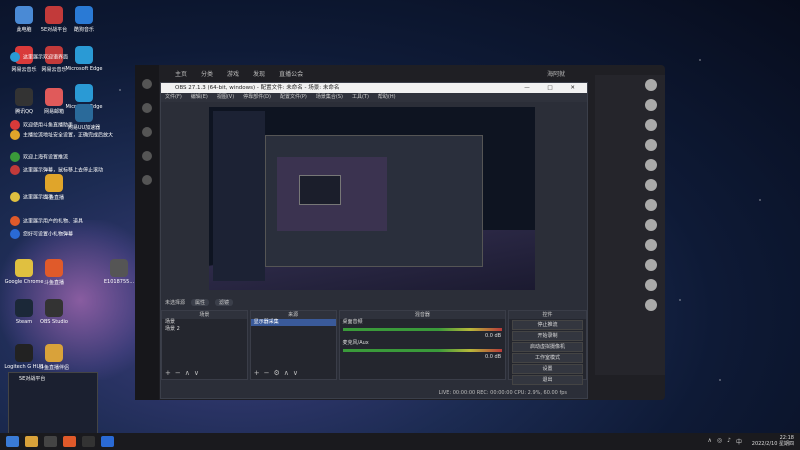  I want to click on filters-button: 滤镜, so click(224, 302).